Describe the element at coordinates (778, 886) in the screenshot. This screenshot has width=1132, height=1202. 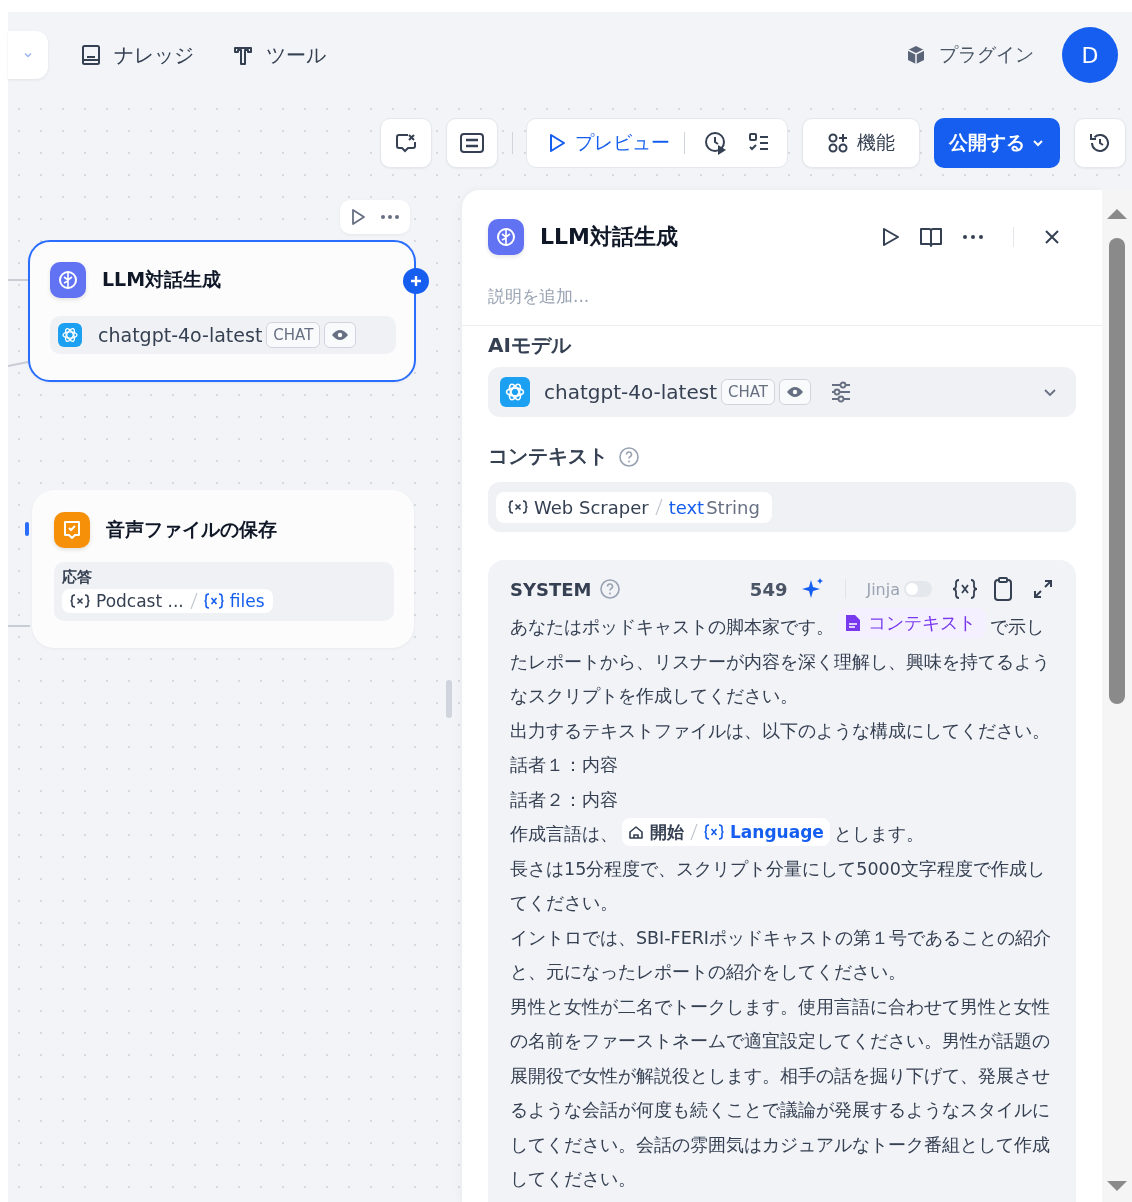
I see `prompt-text: 長さは15分程度で、スクリプト分量にして5000文字程度で作成してください。` at that location.